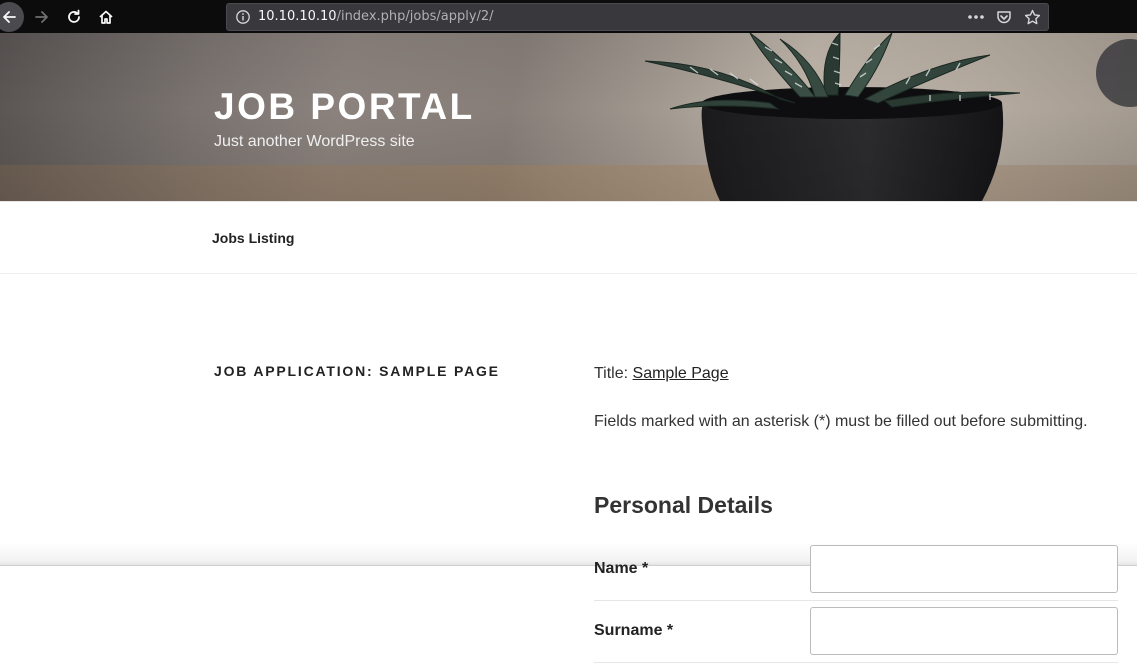 Image resolution: width=1137 pixels, height=665 pixels. Describe the element at coordinates (1032, 17) in the screenshot. I see `bookmark-star-icon` at that location.